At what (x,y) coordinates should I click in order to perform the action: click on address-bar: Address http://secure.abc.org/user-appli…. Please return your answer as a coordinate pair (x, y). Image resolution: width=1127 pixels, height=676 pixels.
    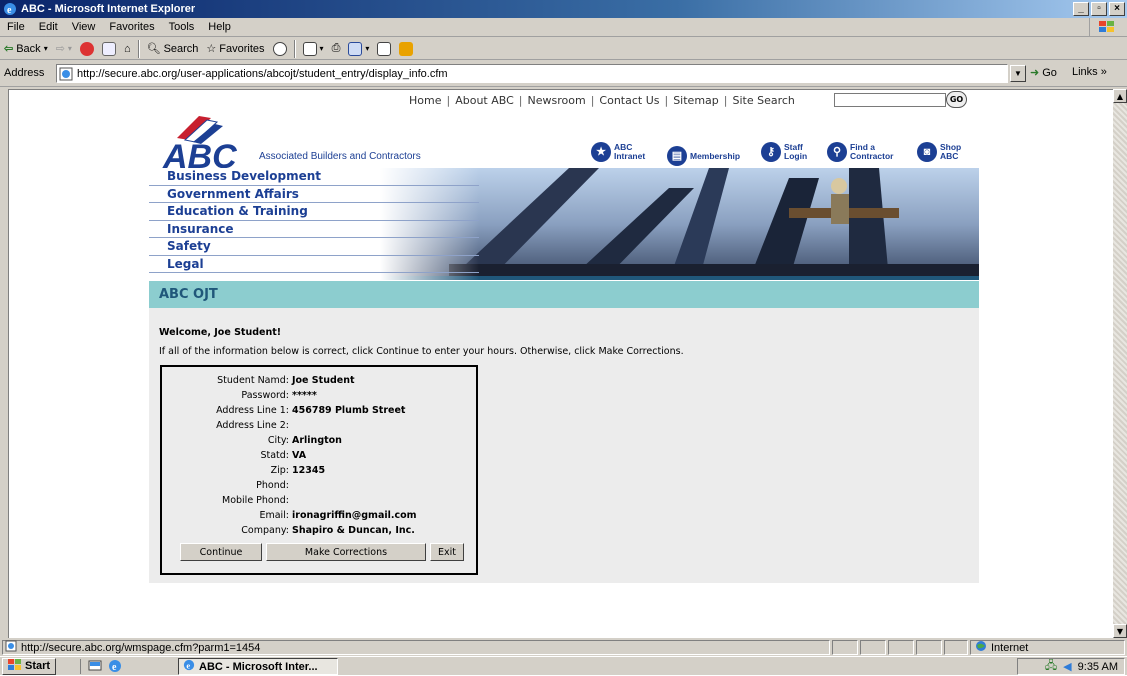
    Looking at the image, I should click on (563, 74).